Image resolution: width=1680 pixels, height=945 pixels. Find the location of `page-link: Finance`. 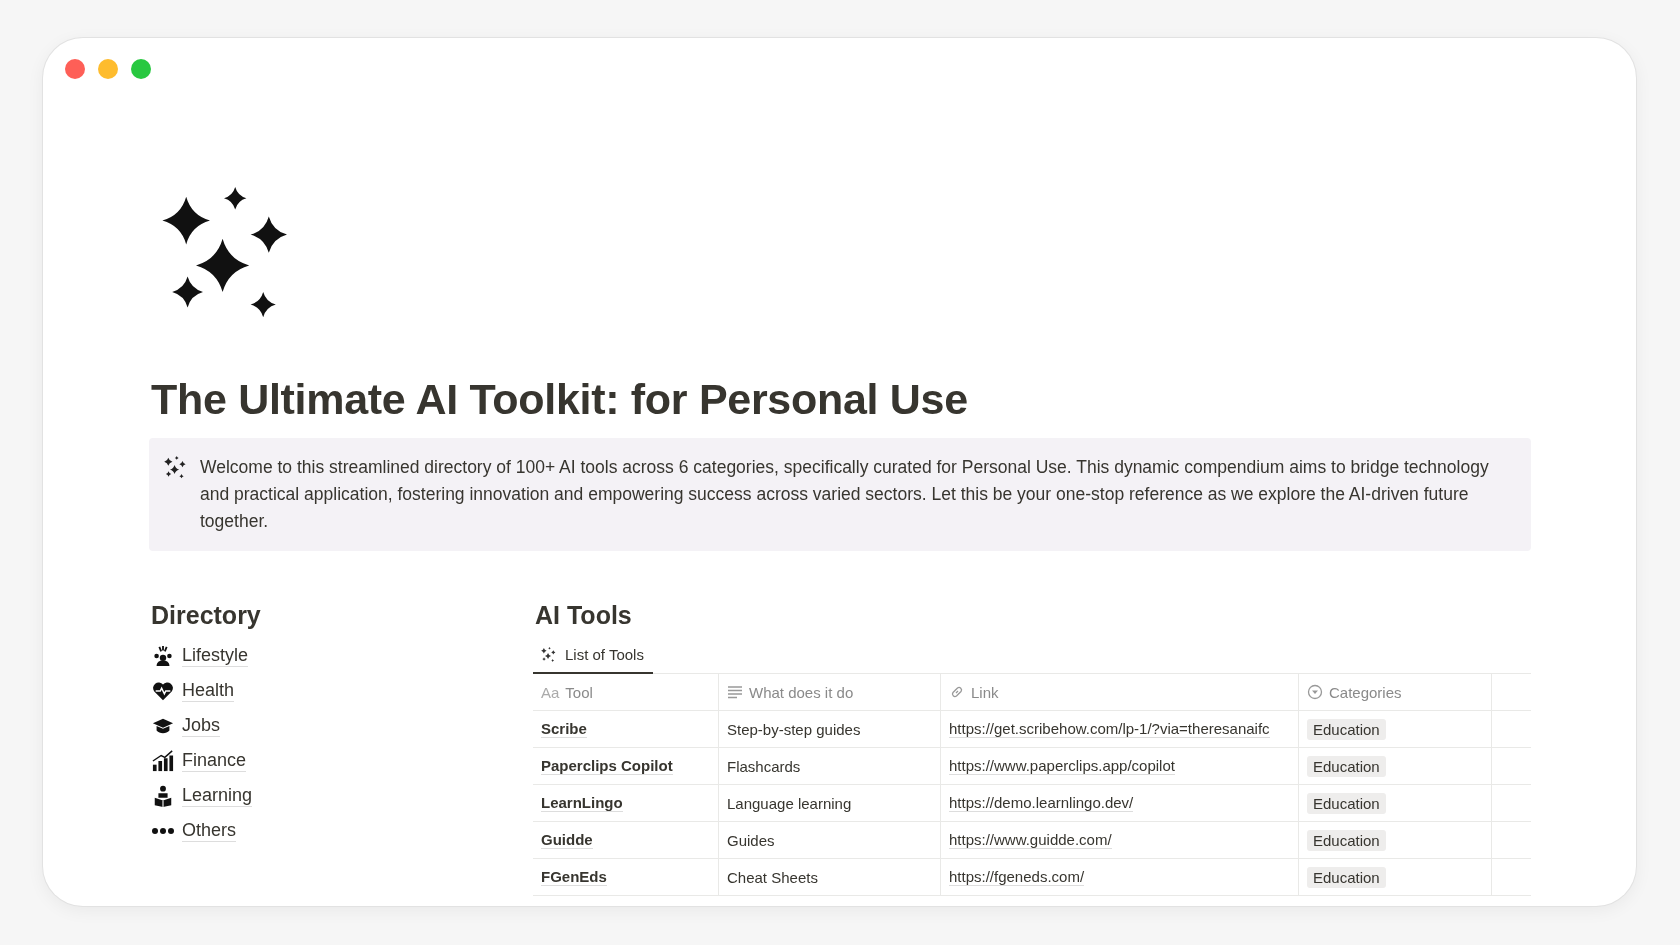

page-link: Finance is located at coordinates (214, 760).